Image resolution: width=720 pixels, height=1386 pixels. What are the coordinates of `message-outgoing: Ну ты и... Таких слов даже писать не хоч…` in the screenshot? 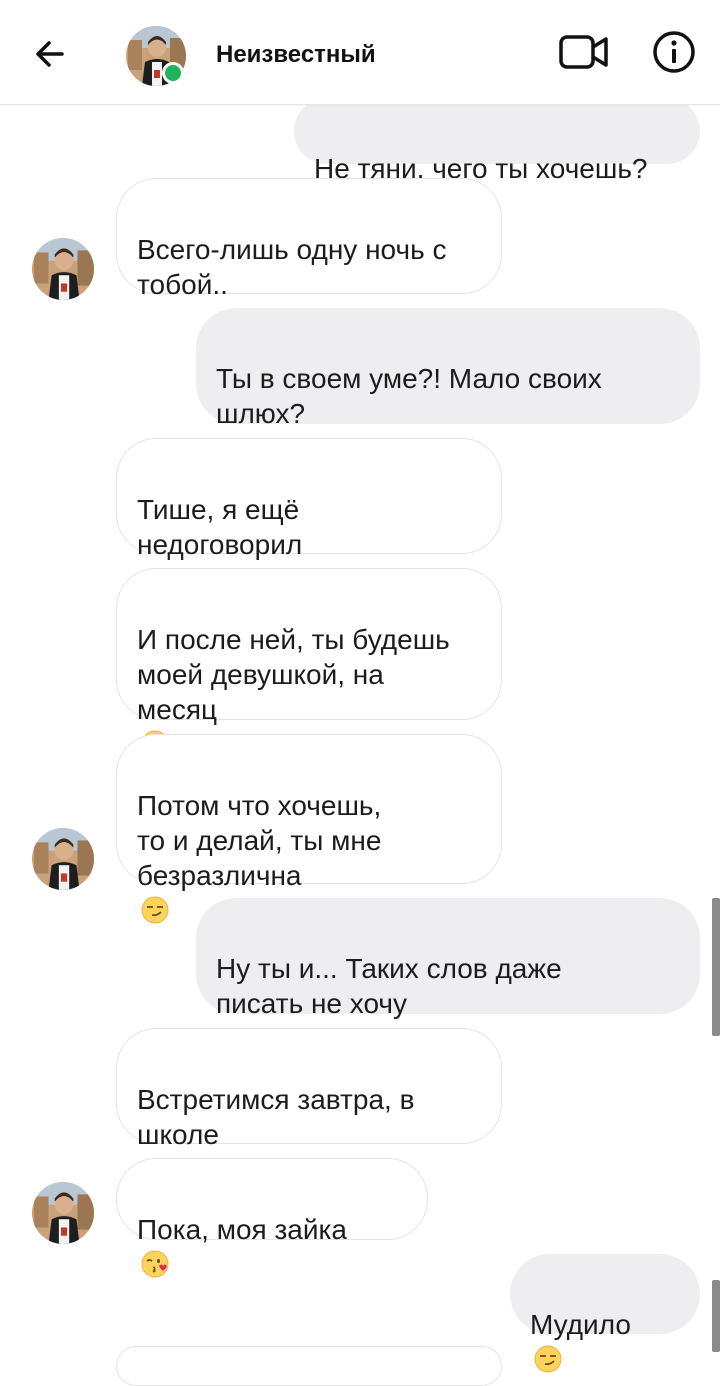 It's located at (448, 958).